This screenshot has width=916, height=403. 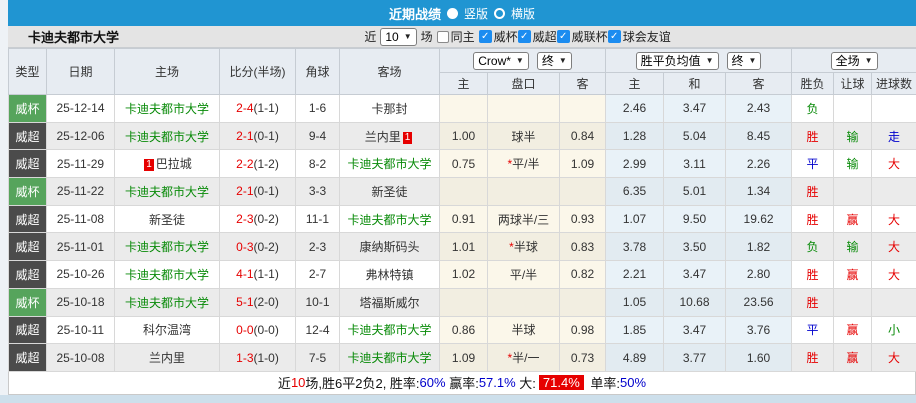 I want to click on page-title: 近期战绩, so click(x=414, y=14).